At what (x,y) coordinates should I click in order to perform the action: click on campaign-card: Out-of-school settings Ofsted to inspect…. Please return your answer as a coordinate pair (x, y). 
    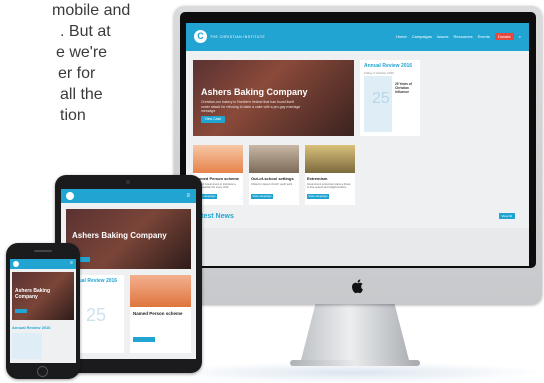
    Looking at the image, I should click on (274, 175).